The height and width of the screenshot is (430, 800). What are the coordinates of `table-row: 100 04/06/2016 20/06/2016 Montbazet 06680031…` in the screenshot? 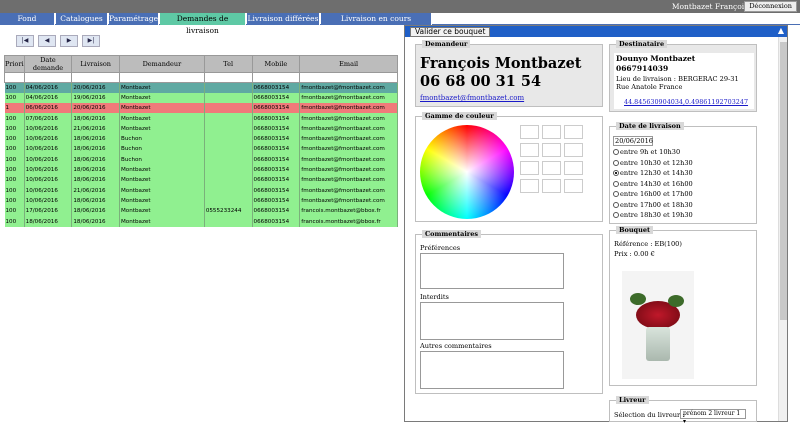 It's located at (201, 87).